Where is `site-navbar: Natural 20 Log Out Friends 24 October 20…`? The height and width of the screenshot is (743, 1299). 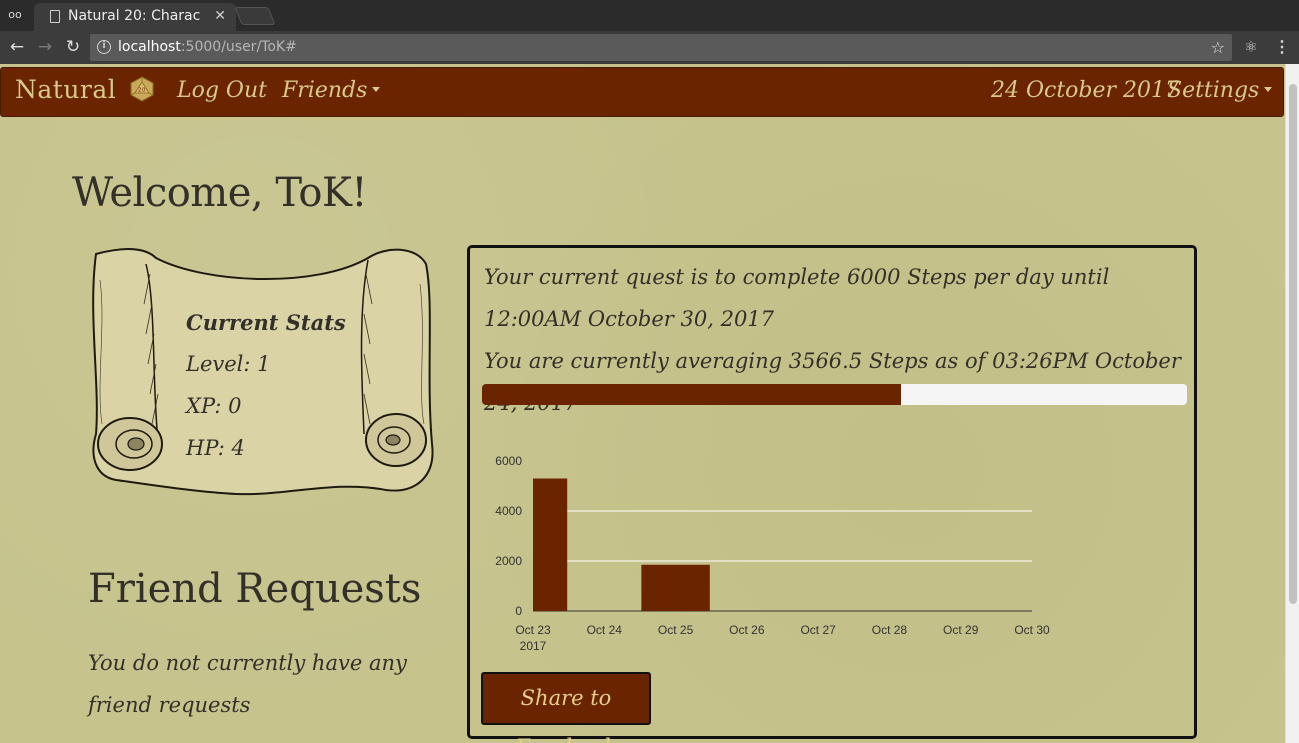
site-navbar: Natural 20 Log Out Friends 24 October 20… is located at coordinates (642, 92).